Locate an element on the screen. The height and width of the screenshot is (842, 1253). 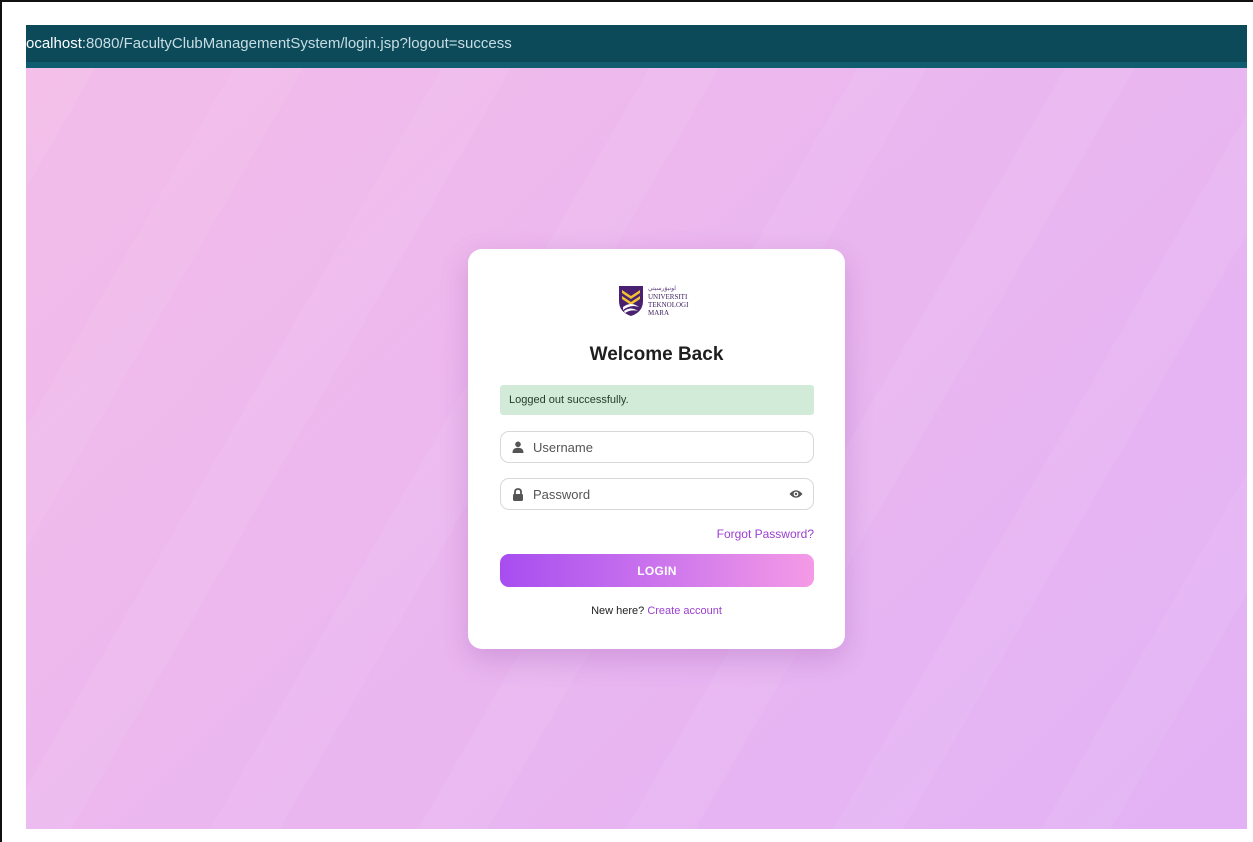
uitm-logo: ﺍﻮﻧﻴﯚﺭﺳﻴﺘﻲ UNIVERSITI TEKNOLOGI MARA is located at coordinates (658, 301).